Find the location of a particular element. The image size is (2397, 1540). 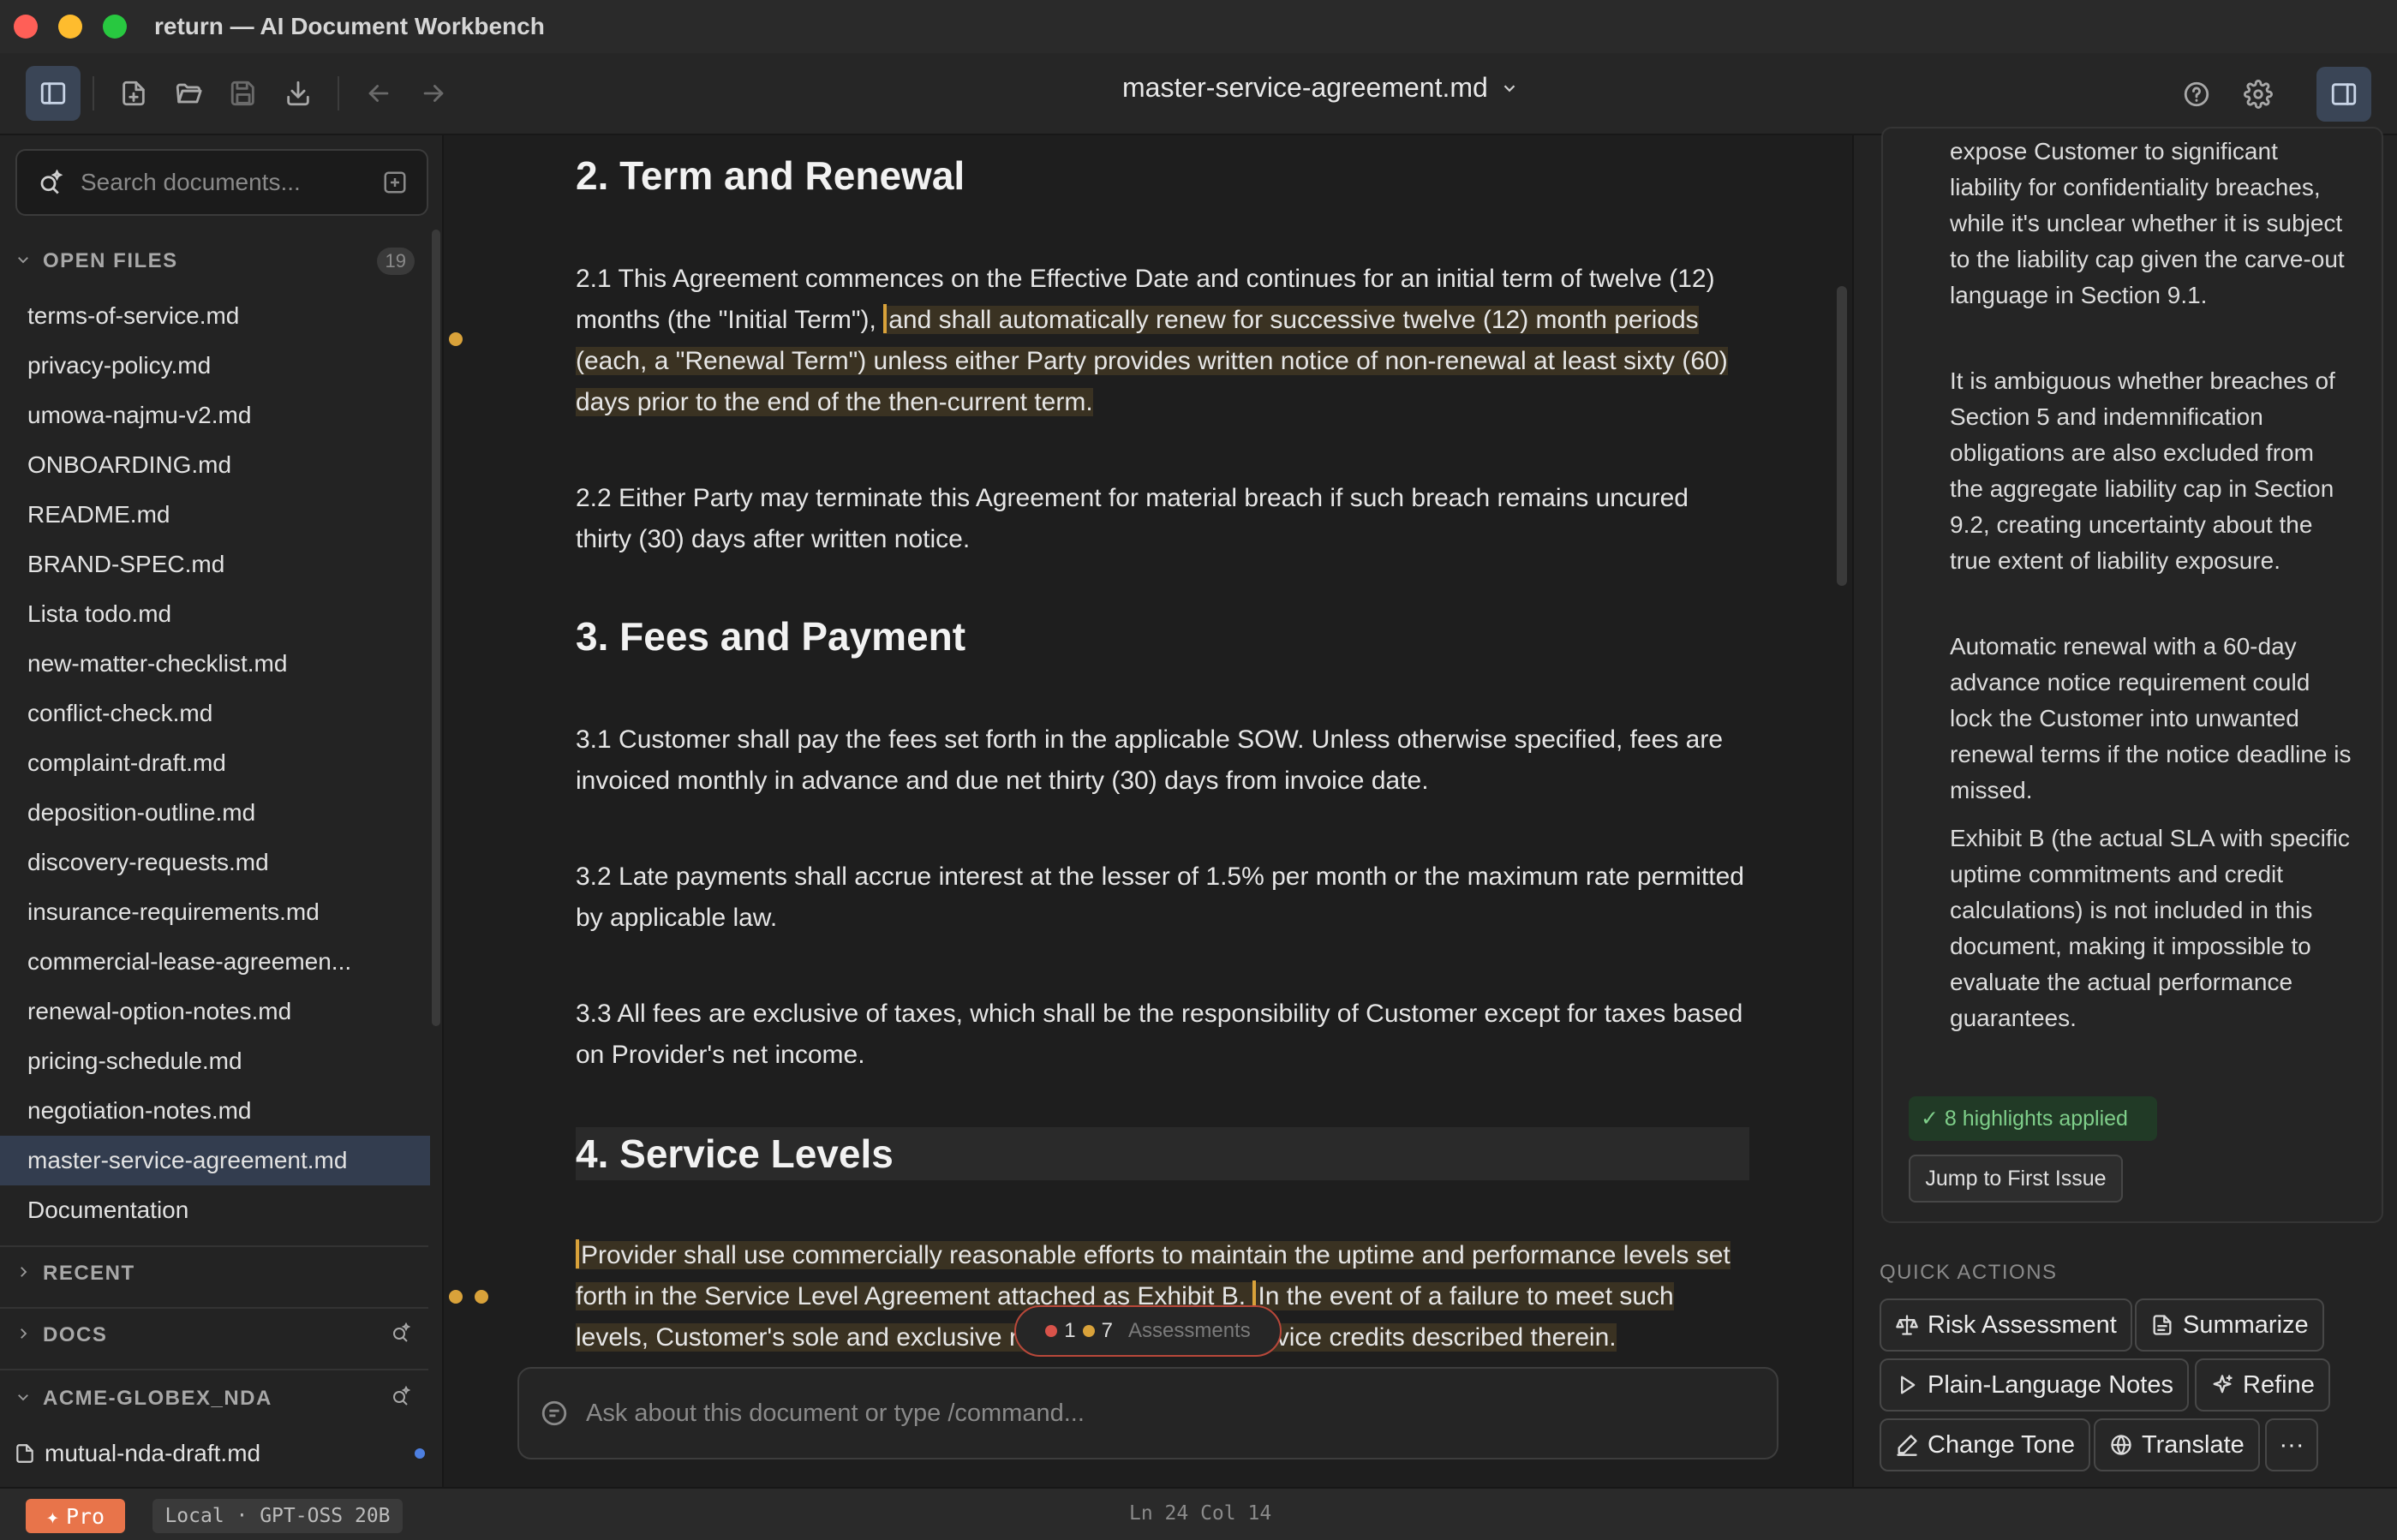

toggle-panel-button is located at coordinates (2343, 94).